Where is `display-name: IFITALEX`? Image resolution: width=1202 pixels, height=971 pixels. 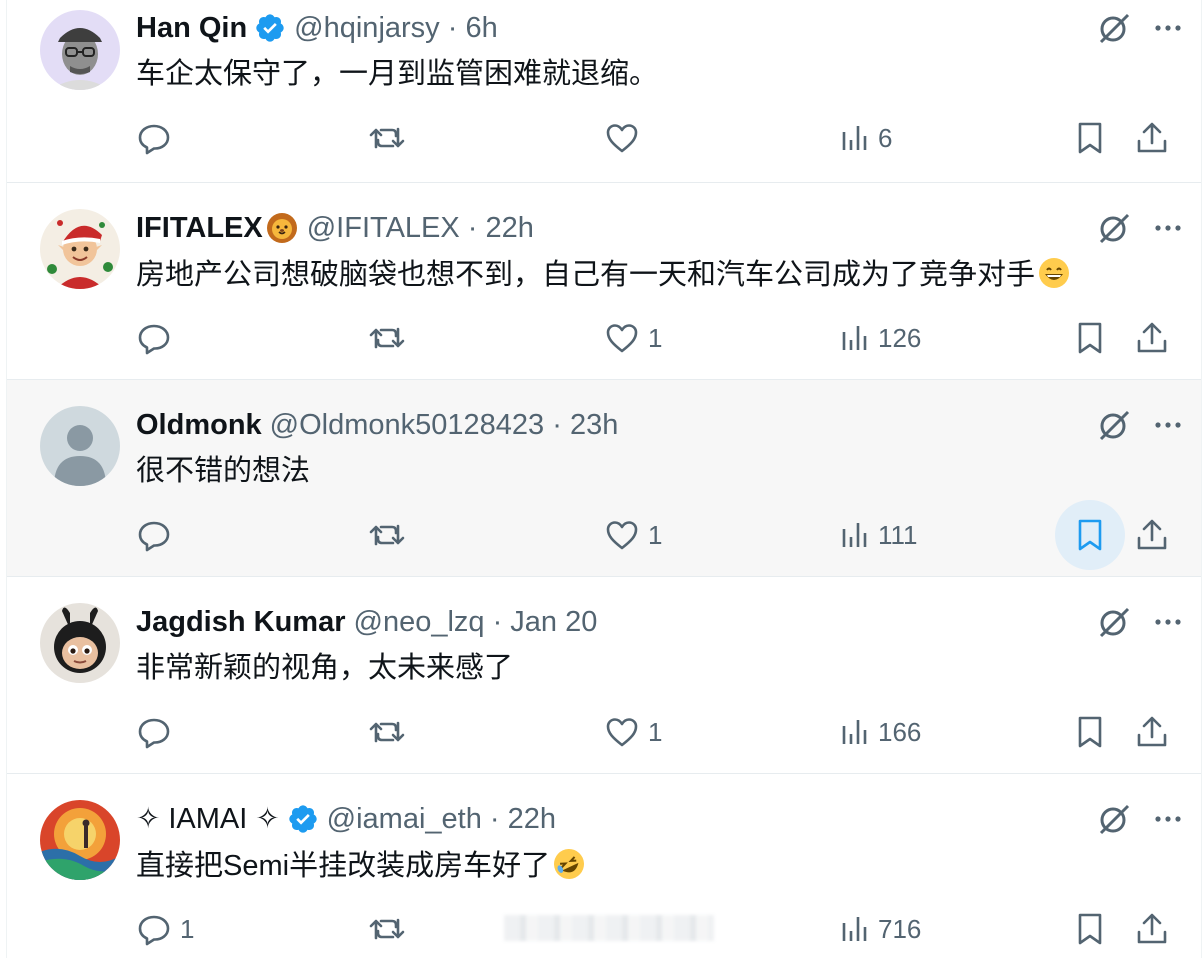 display-name: IFITALEX is located at coordinates (199, 228).